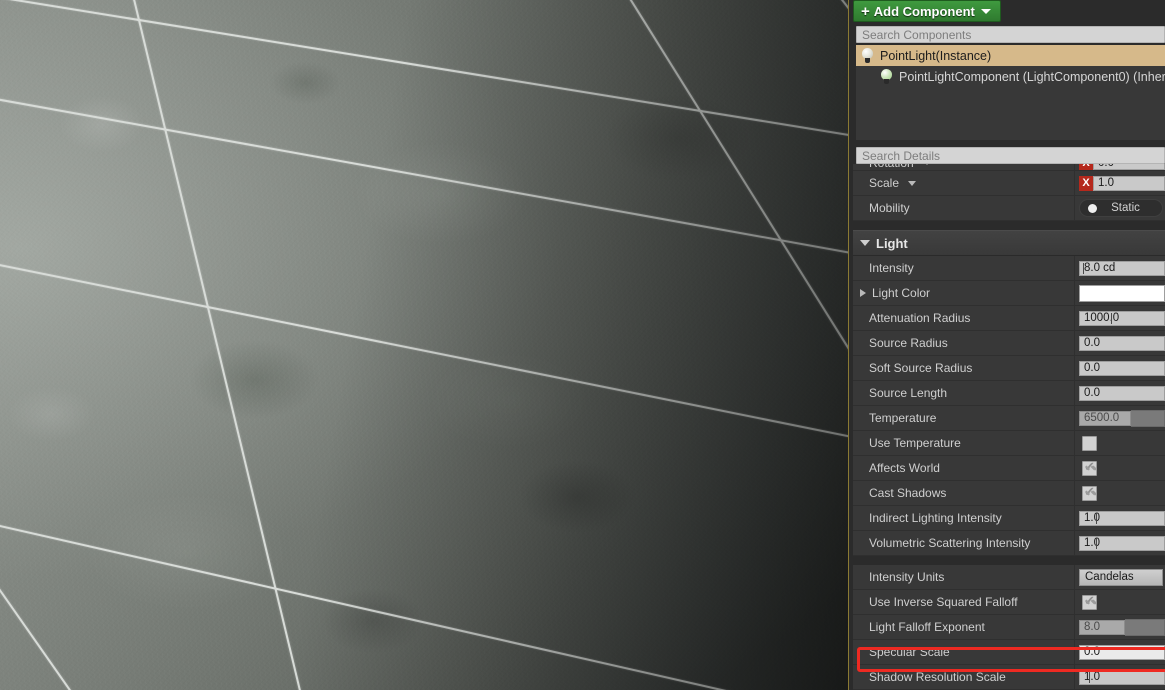 Image resolution: width=1165 pixels, height=690 pixels. Describe the element at coordinates (1089, 468) in the screenshot. I see `affects-world-checkbox: ✔` at that location.